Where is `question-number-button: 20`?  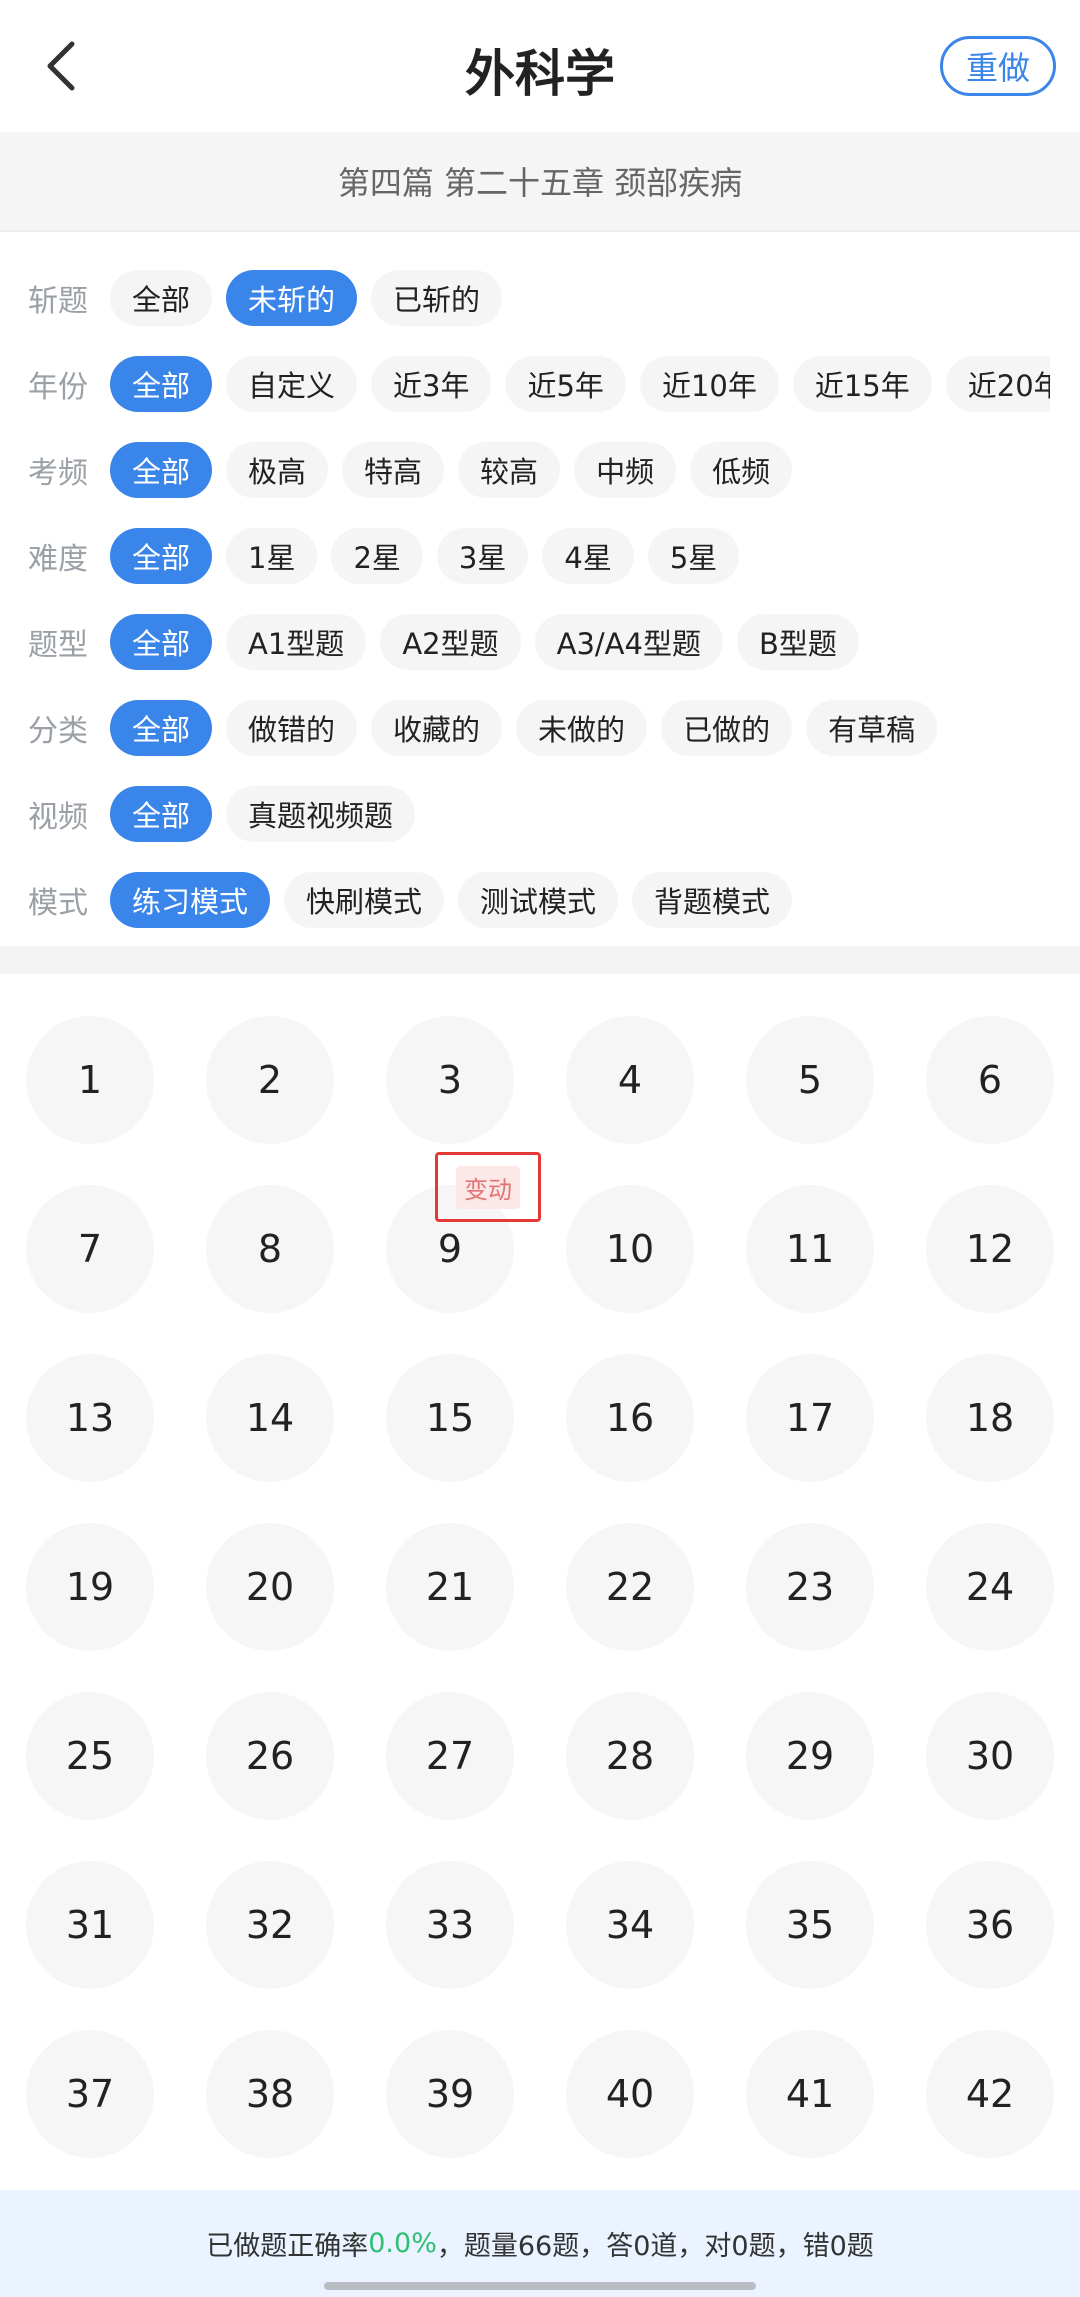 question-number-button: 20 is located at coordinates (270, 1587).